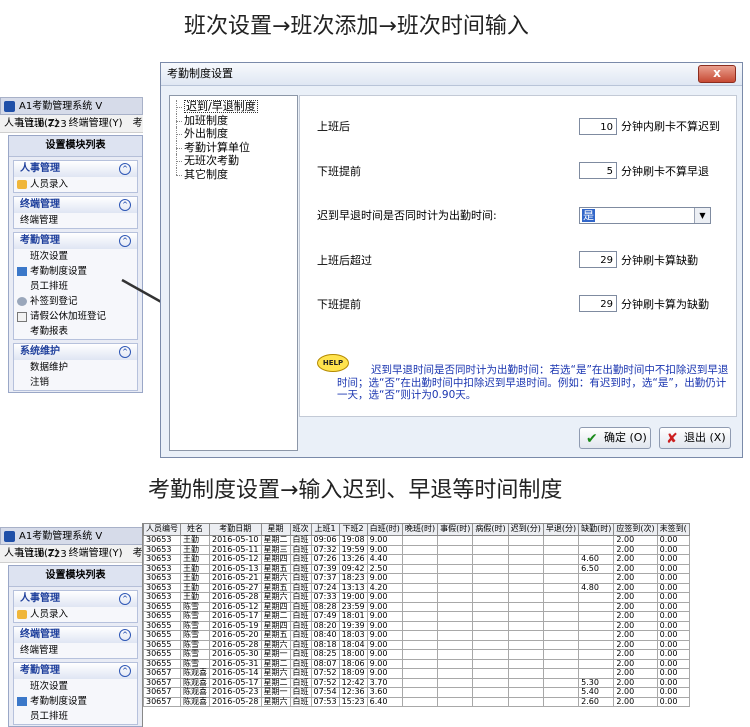 The width and height of the screenshot is (750, 727). I want to click on item-attendance-report: 考勤报表, so click(75, 331).